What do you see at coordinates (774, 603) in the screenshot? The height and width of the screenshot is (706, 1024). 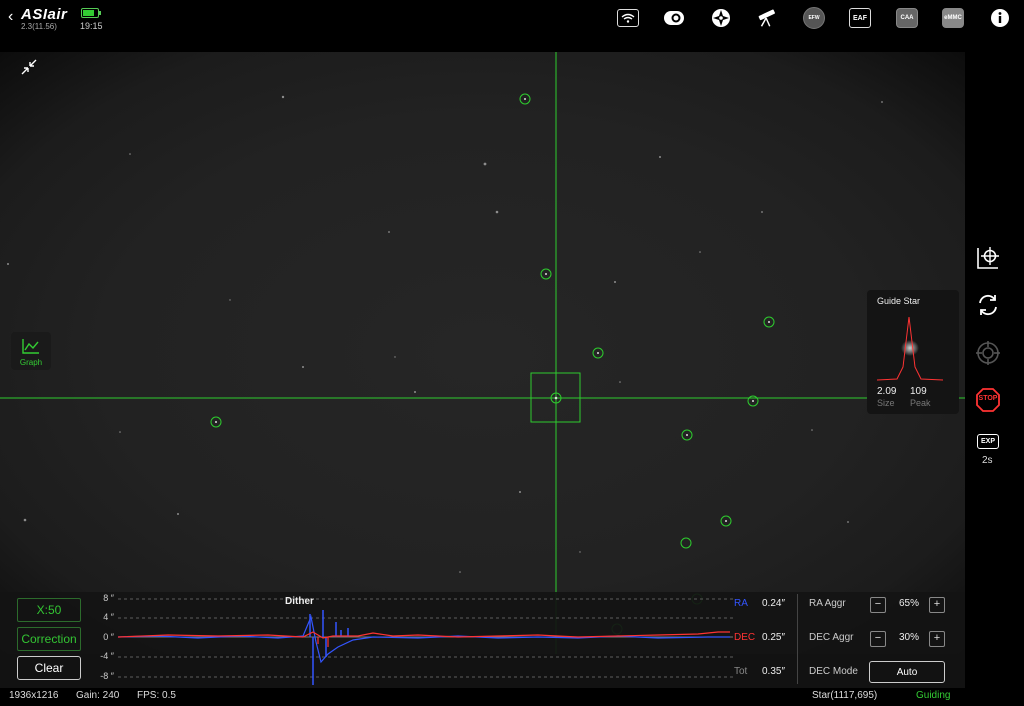 I see `ra-rms-value: 0.24″` at bounding box center [774, 603].